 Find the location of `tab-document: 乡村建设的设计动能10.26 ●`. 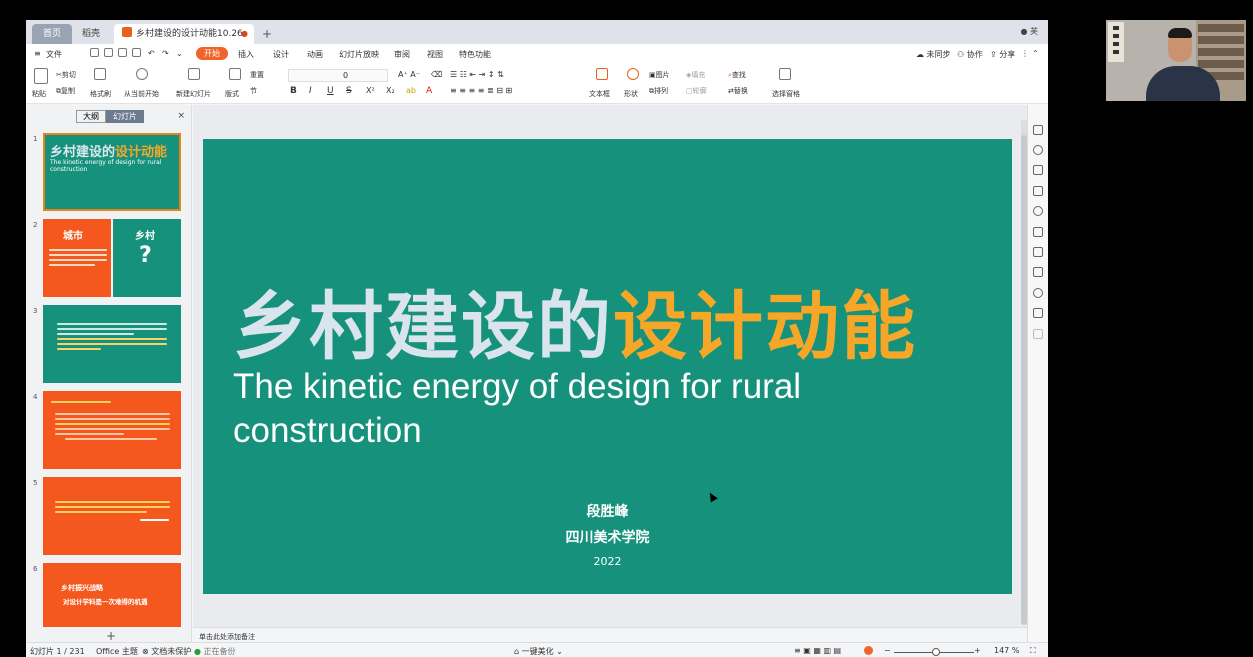

tab-document: 乡村建设的设计动能10.26 ● is located at coordinates (184, 34).